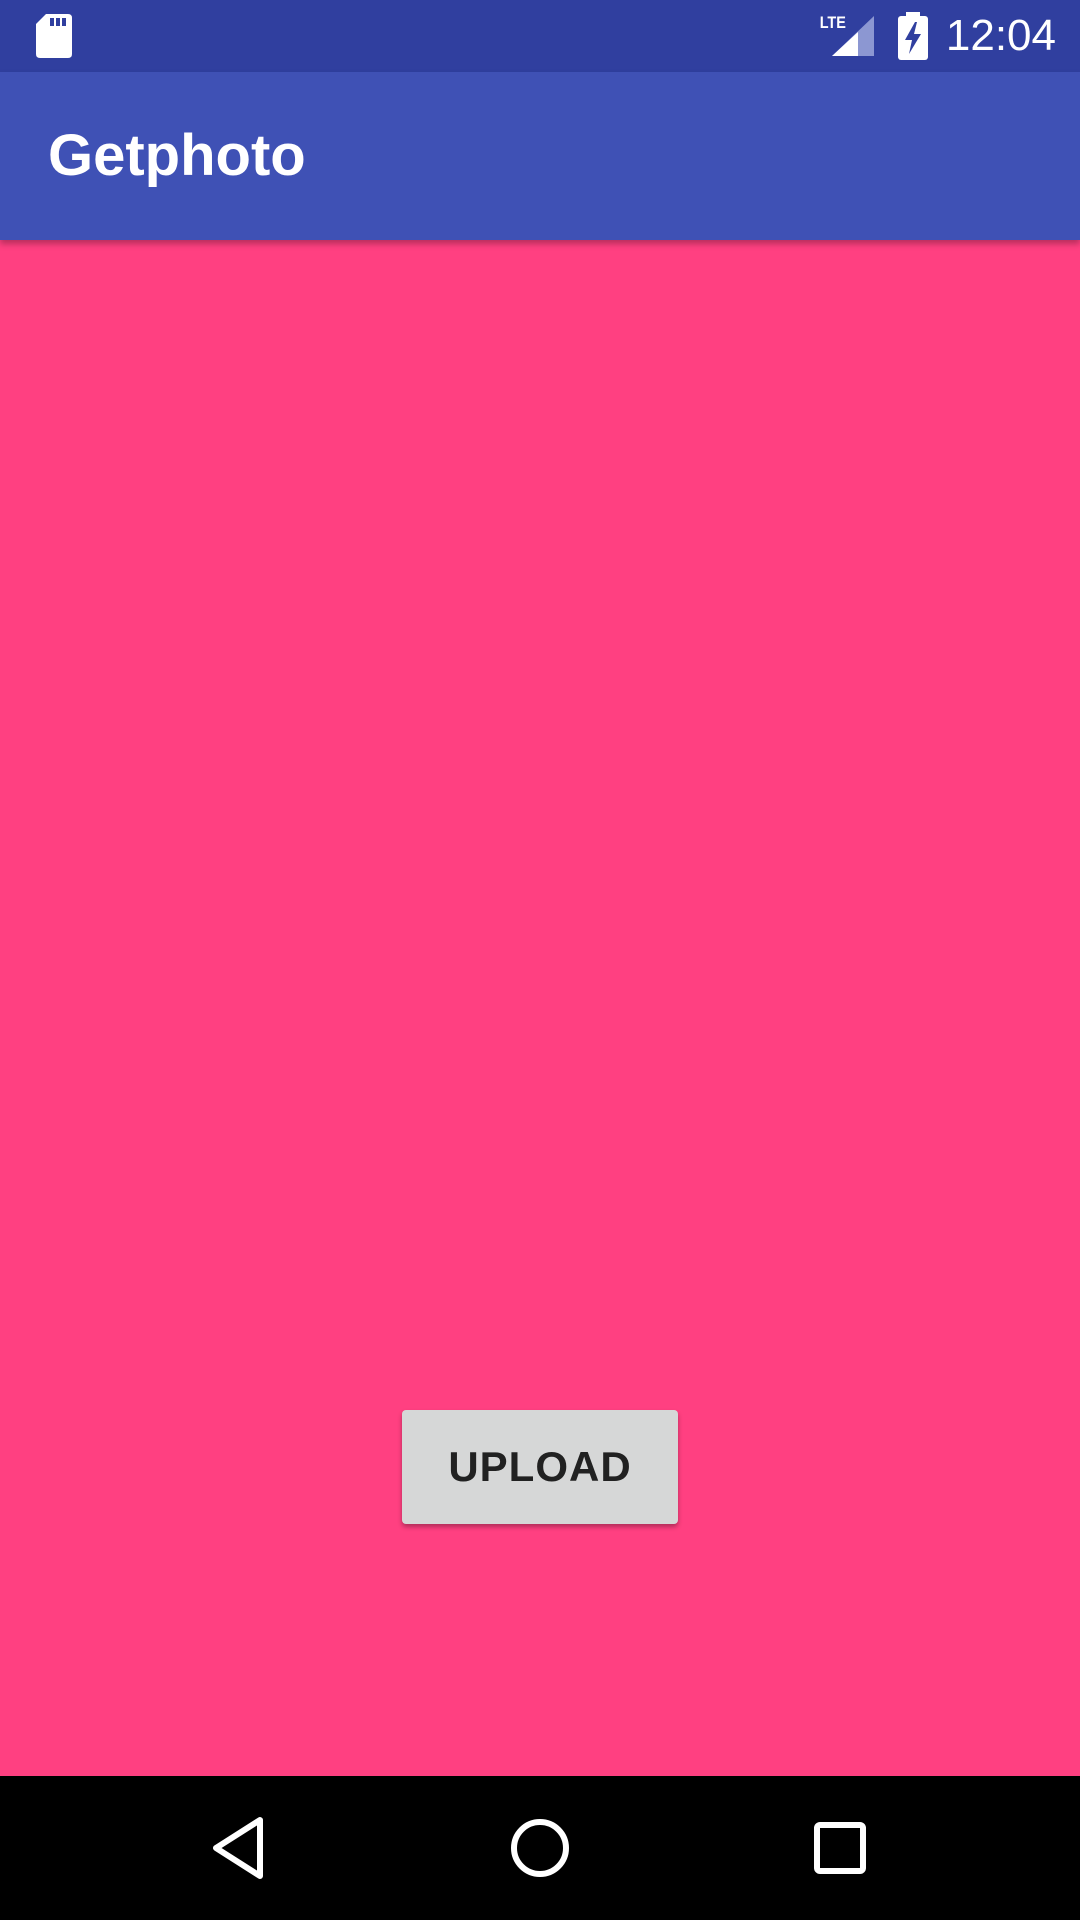 Image resolution: width=1080 pixels, height=1920 pixels. I want to click on lte-signal-icon: LTE, so click(847, 35).